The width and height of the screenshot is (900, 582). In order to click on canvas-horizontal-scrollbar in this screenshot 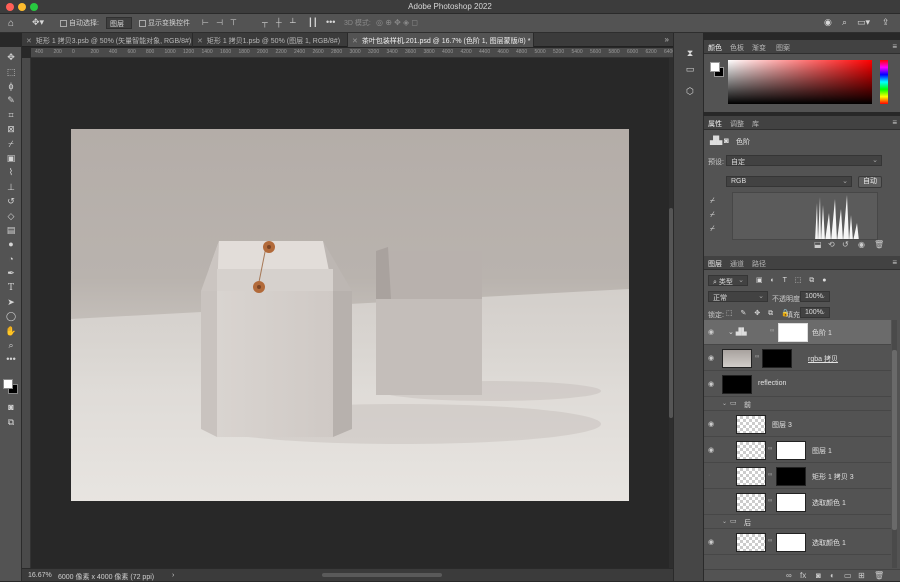, I will do `click(382, 575)`.